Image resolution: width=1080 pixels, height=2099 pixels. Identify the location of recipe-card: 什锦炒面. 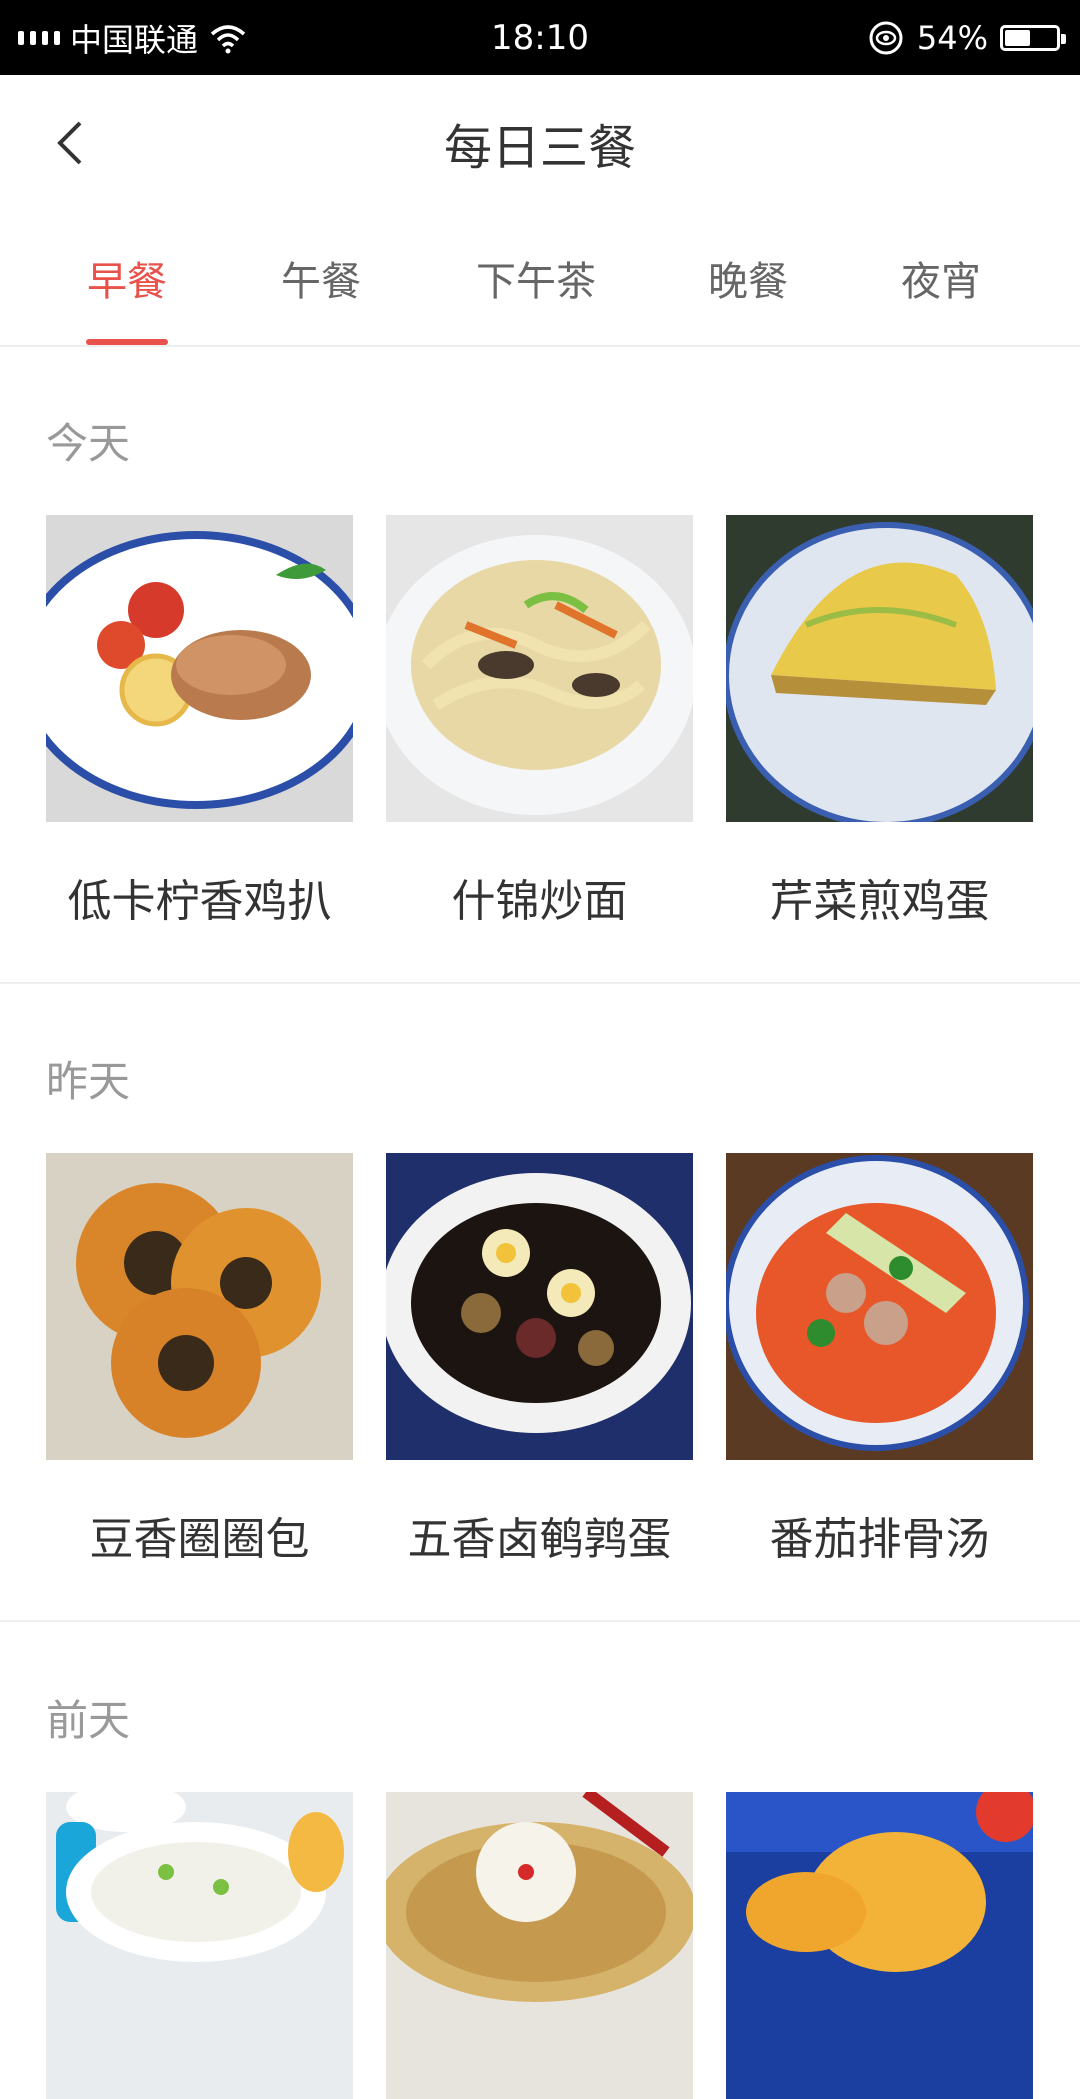
(539, 721).